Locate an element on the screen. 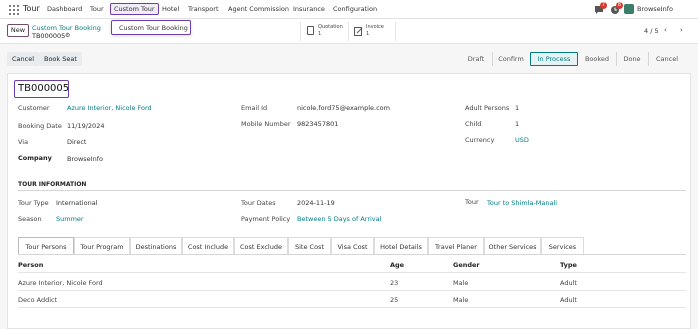  customer-label: Customer is located at coordinates (34, 108).